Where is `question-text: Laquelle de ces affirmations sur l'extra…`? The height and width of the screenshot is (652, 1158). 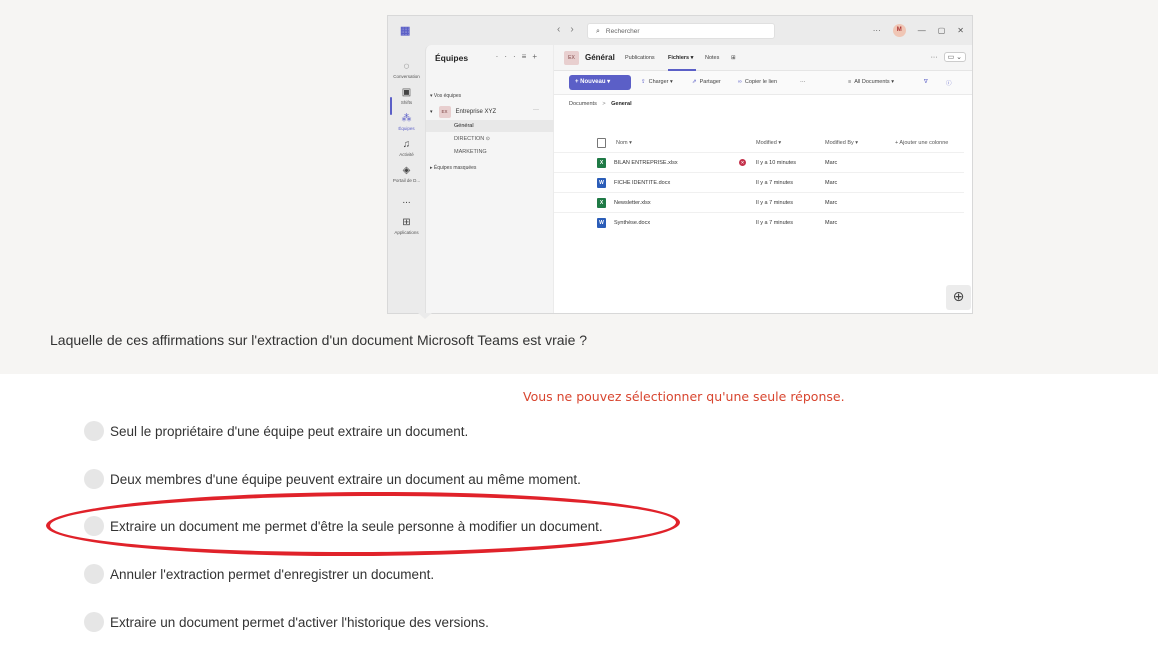 question-text: Laquelle de ces affirmations sur l'extra… is located at coordinates (319, 340).